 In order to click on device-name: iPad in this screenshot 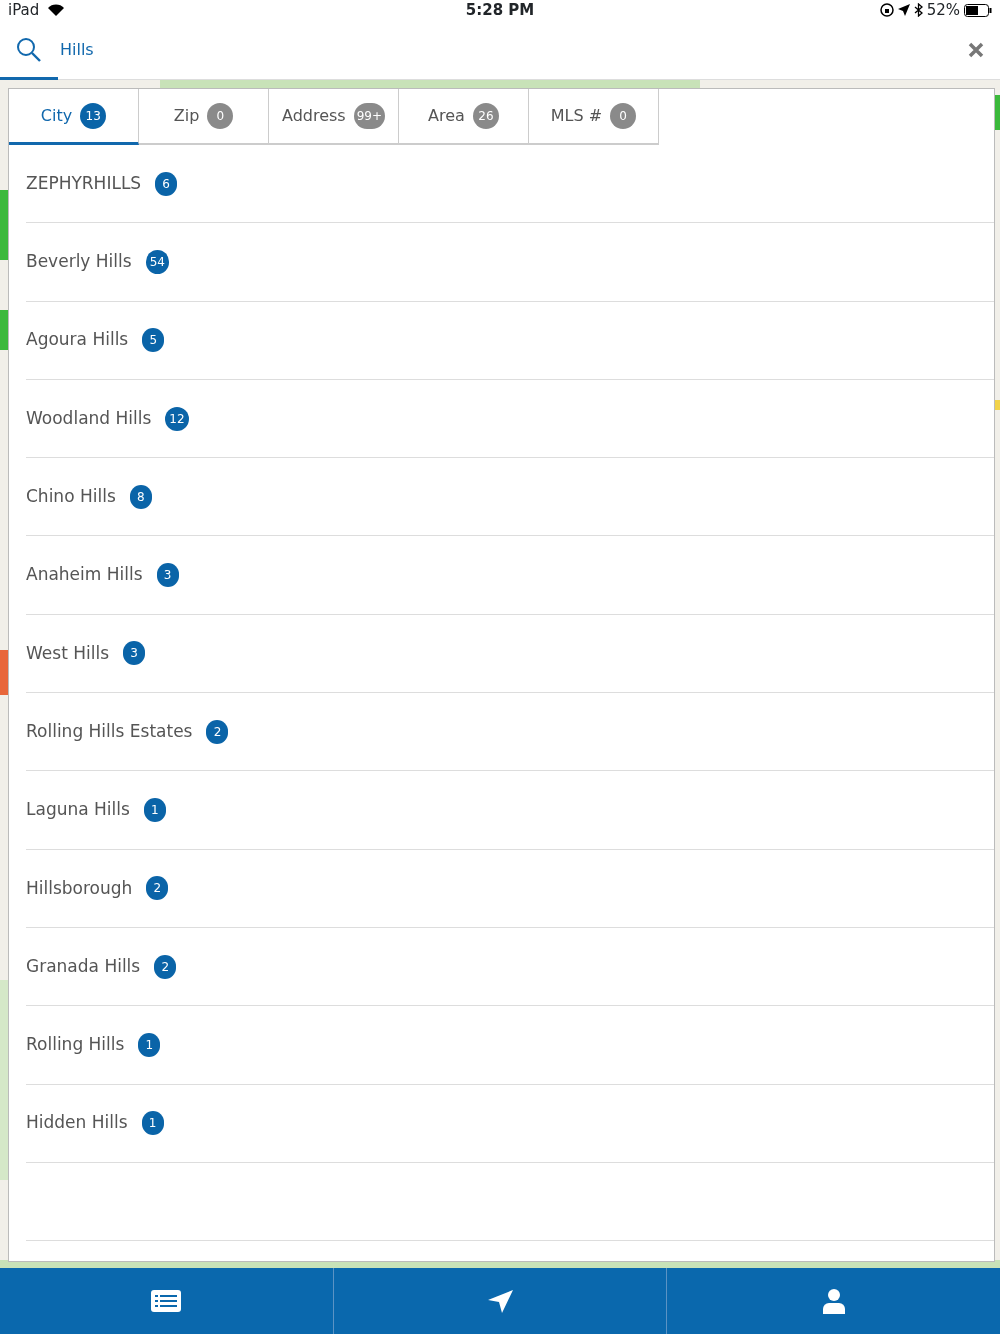, I will do `click(24, 10)`.